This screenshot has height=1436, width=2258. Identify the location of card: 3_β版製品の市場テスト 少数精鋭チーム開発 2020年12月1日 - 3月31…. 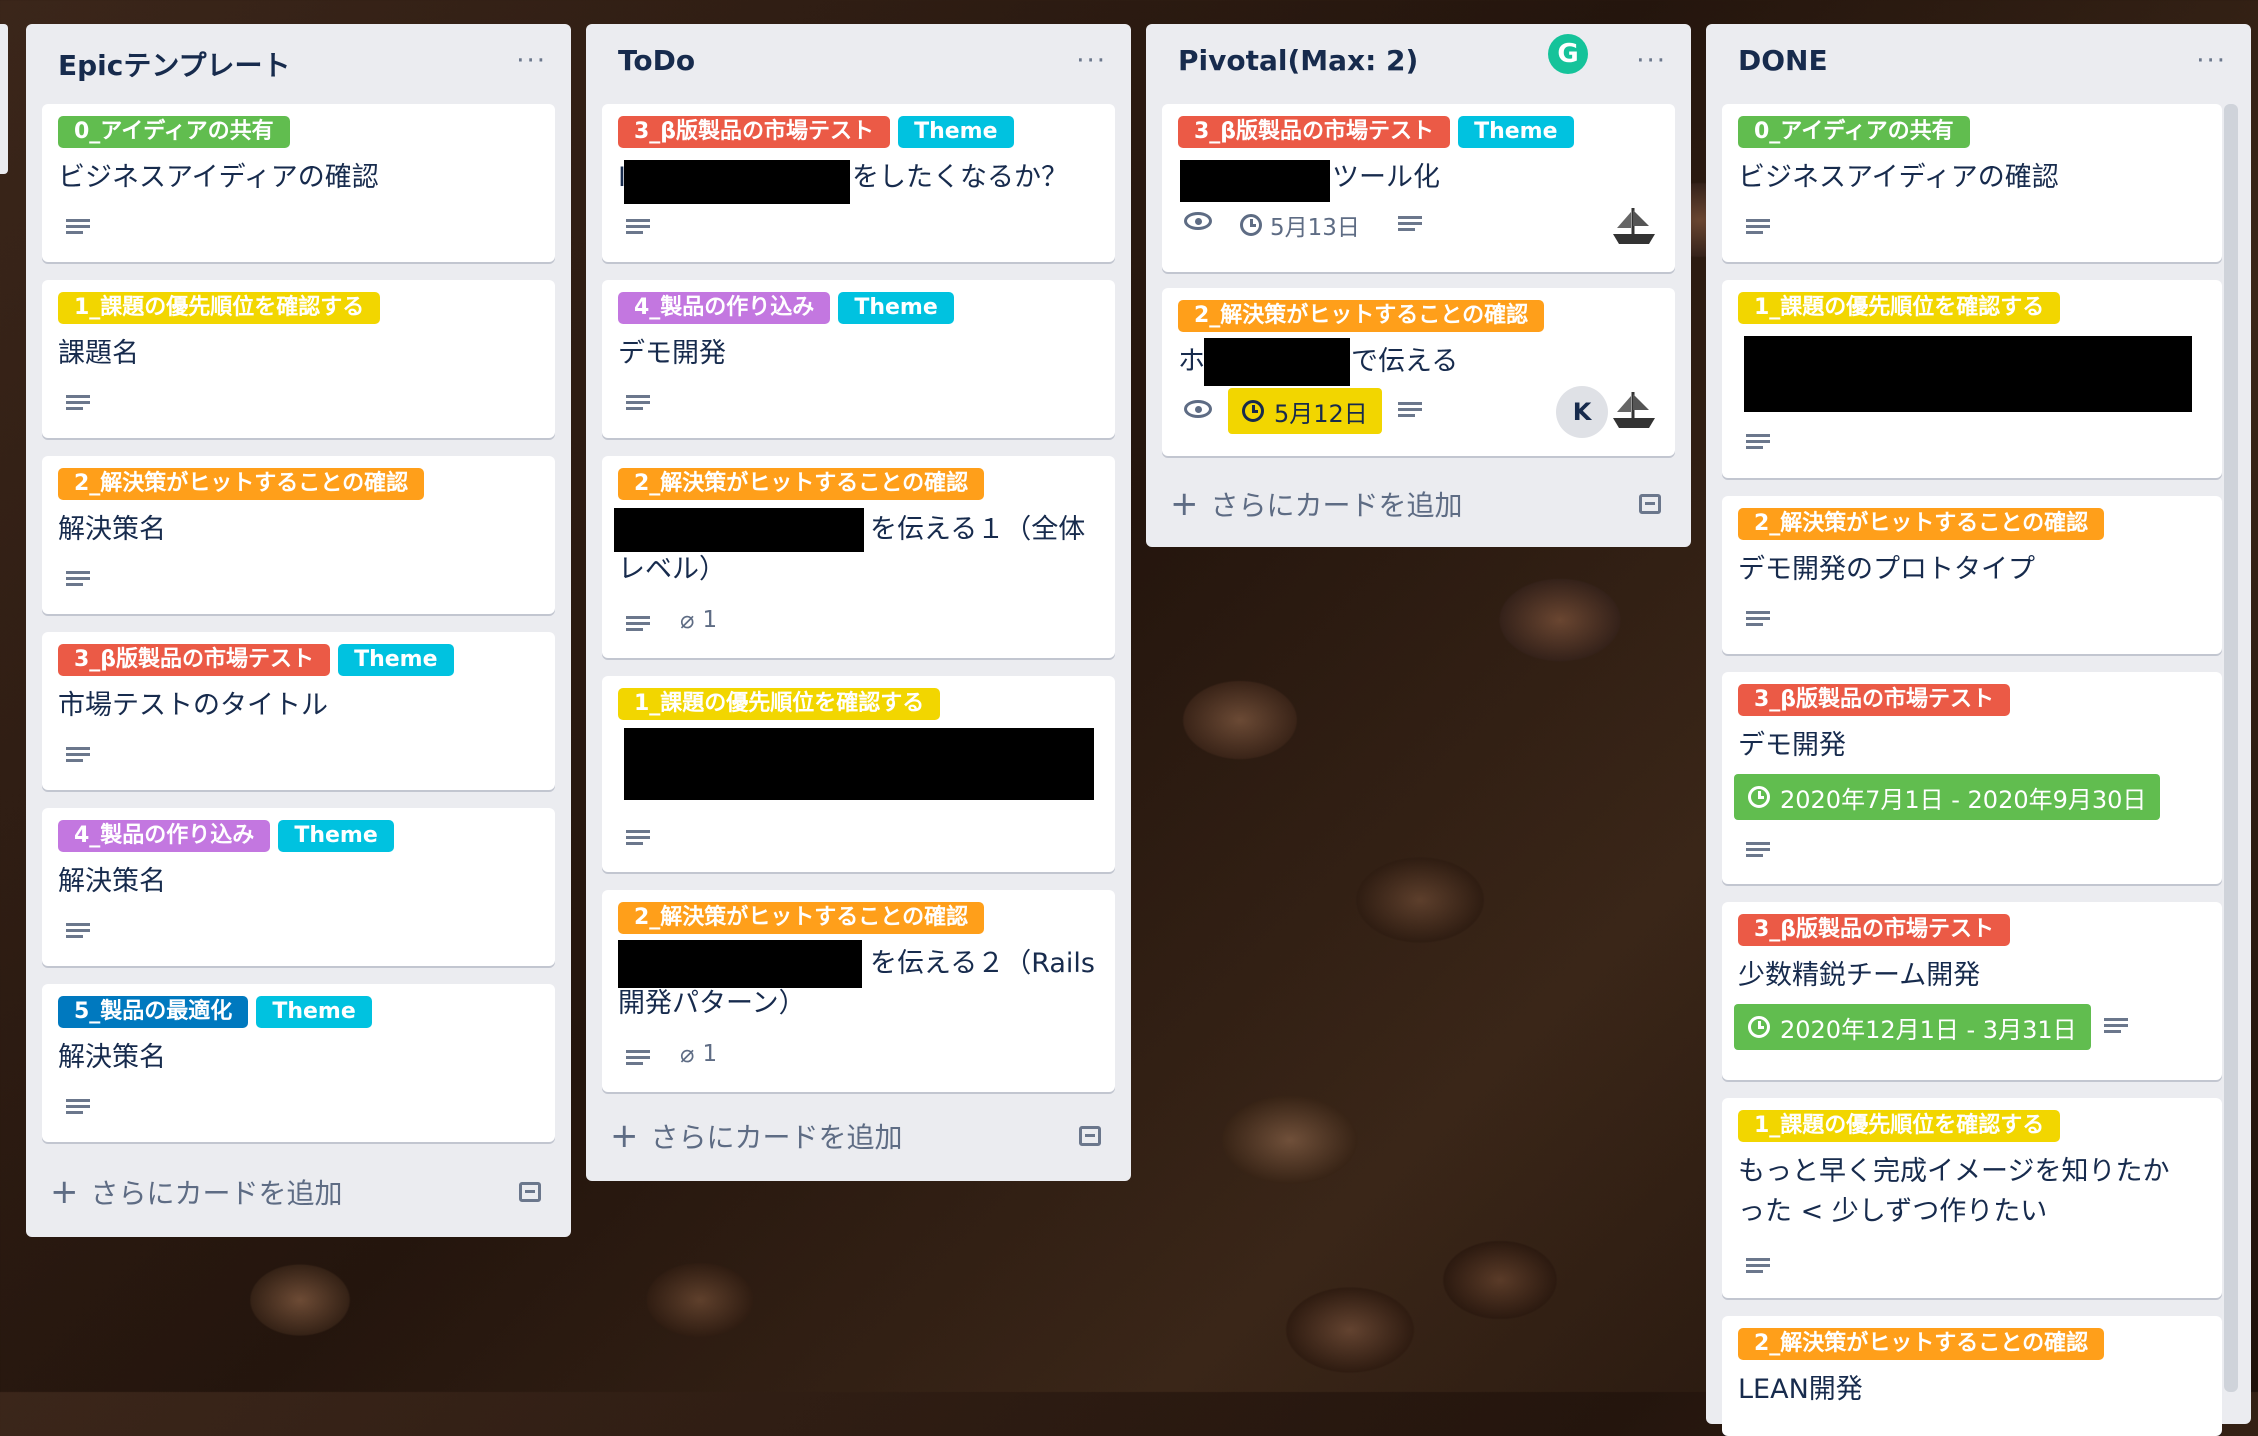
(1972, 991).